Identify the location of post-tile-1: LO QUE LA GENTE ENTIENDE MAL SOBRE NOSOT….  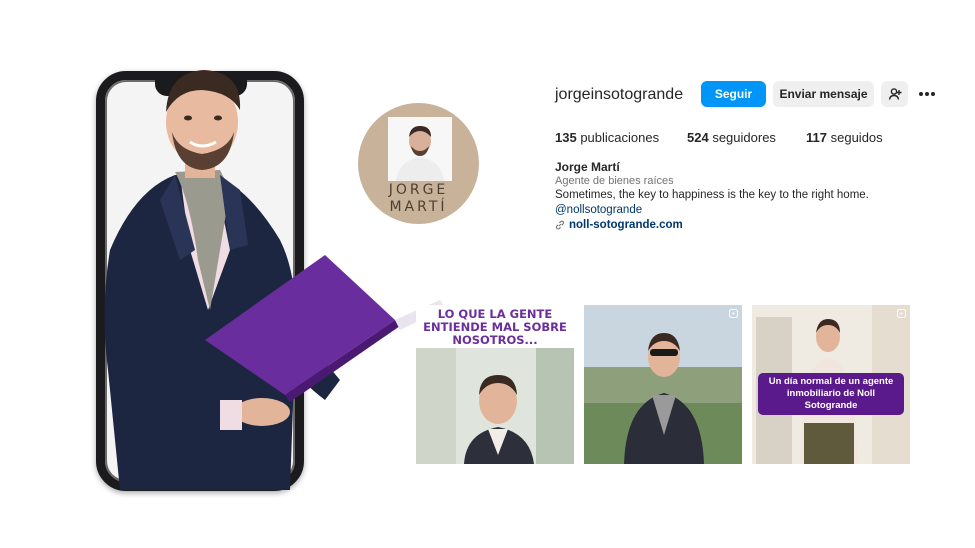
(495, 384).